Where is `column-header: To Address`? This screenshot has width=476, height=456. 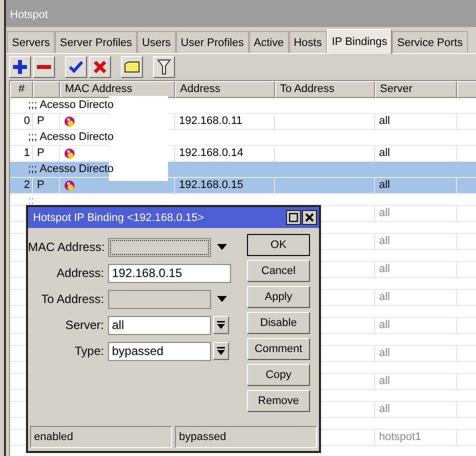
column-header: To Address is located at coordinates (325, 89).